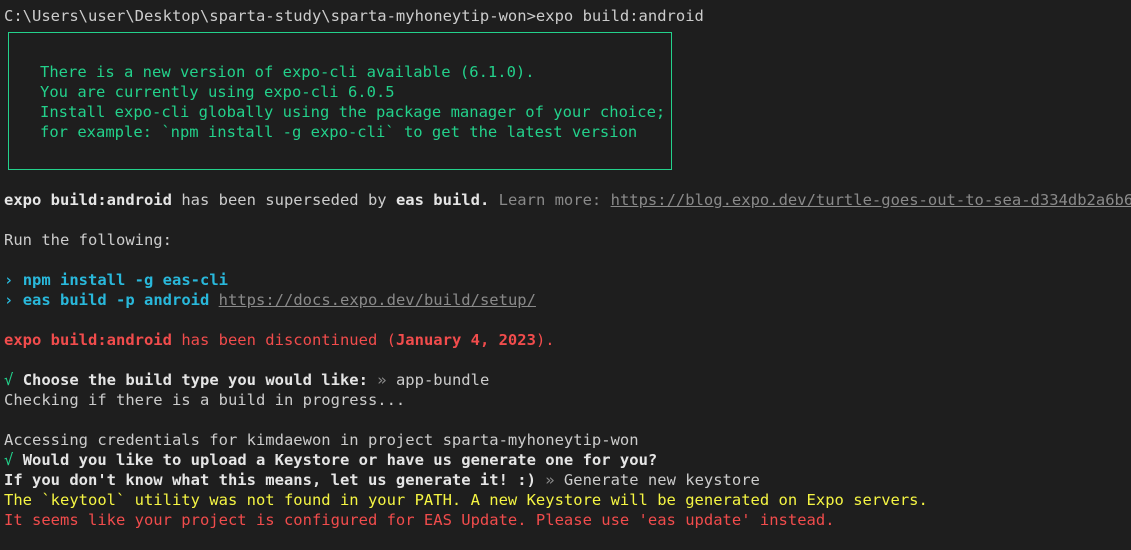 This screenshot has width=1131, height=550. I want to click on discontinued-date: January 4, 2023, so click(465, 340).